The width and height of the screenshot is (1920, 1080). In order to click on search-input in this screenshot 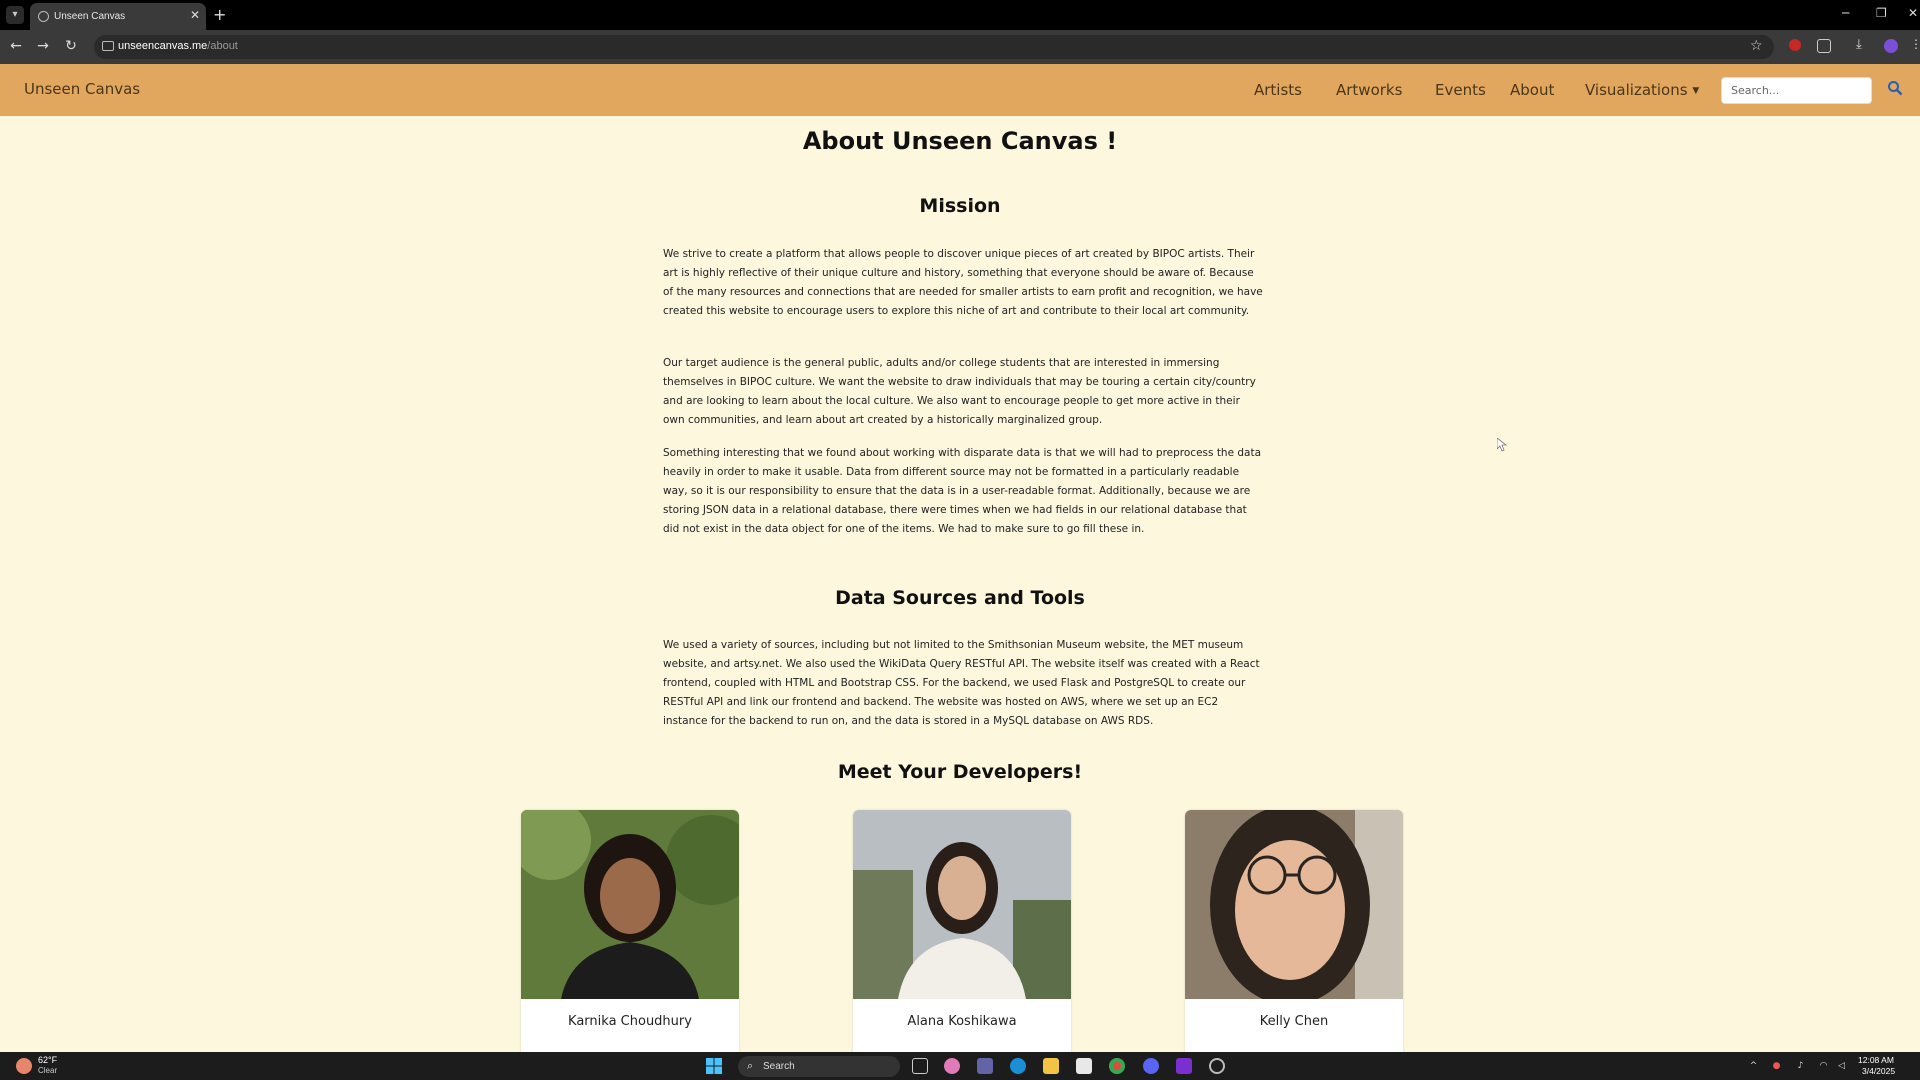, I will do `click(1796, 90)`.